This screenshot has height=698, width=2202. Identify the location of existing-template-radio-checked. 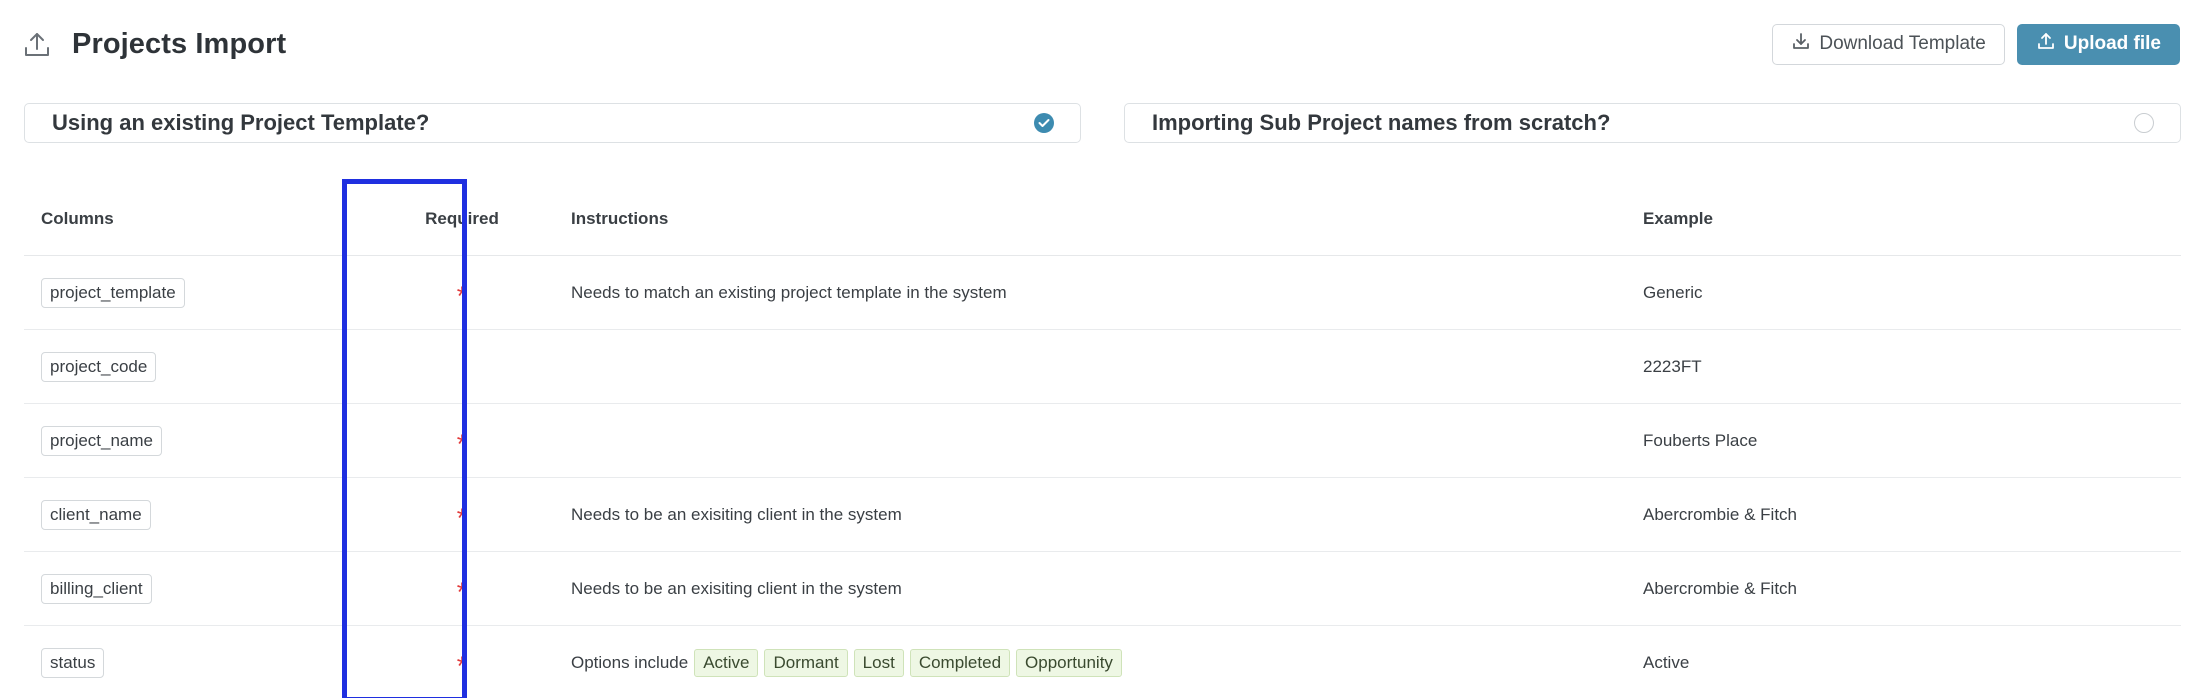
(1044, 123).